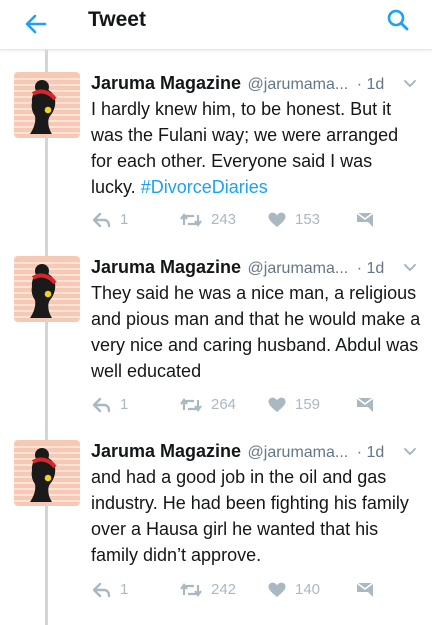 The width and height of the screenshot is (432, 625). Describe the element at coordinates (294, 220) in the screenshot. I see `like-button: 153` at that location.